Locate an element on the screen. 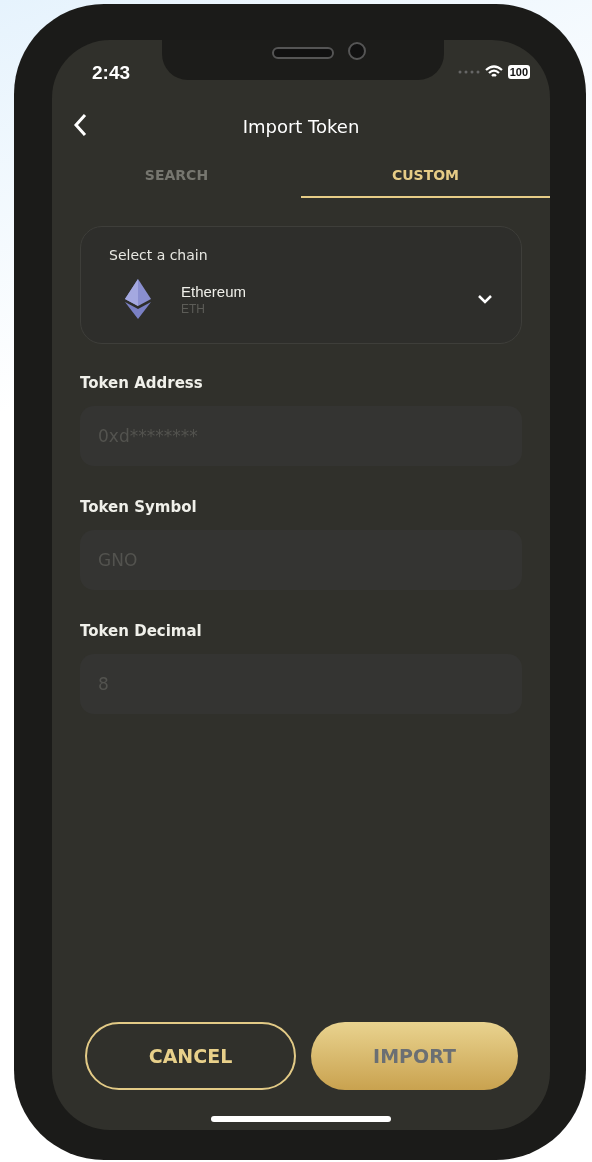 This screenshot has width=592, height=1162. battery-level: 100 is located at coordinates (518, 72).